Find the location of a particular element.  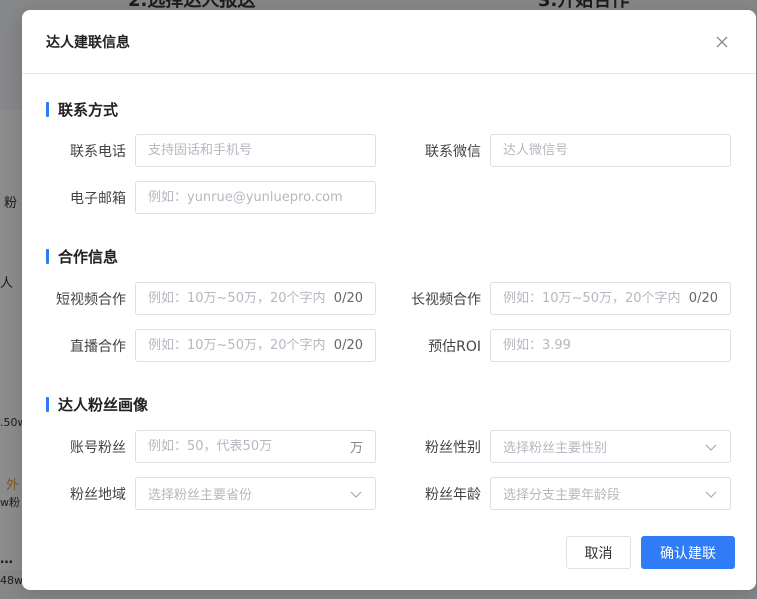

live-input is located at coordinates (238, 345).